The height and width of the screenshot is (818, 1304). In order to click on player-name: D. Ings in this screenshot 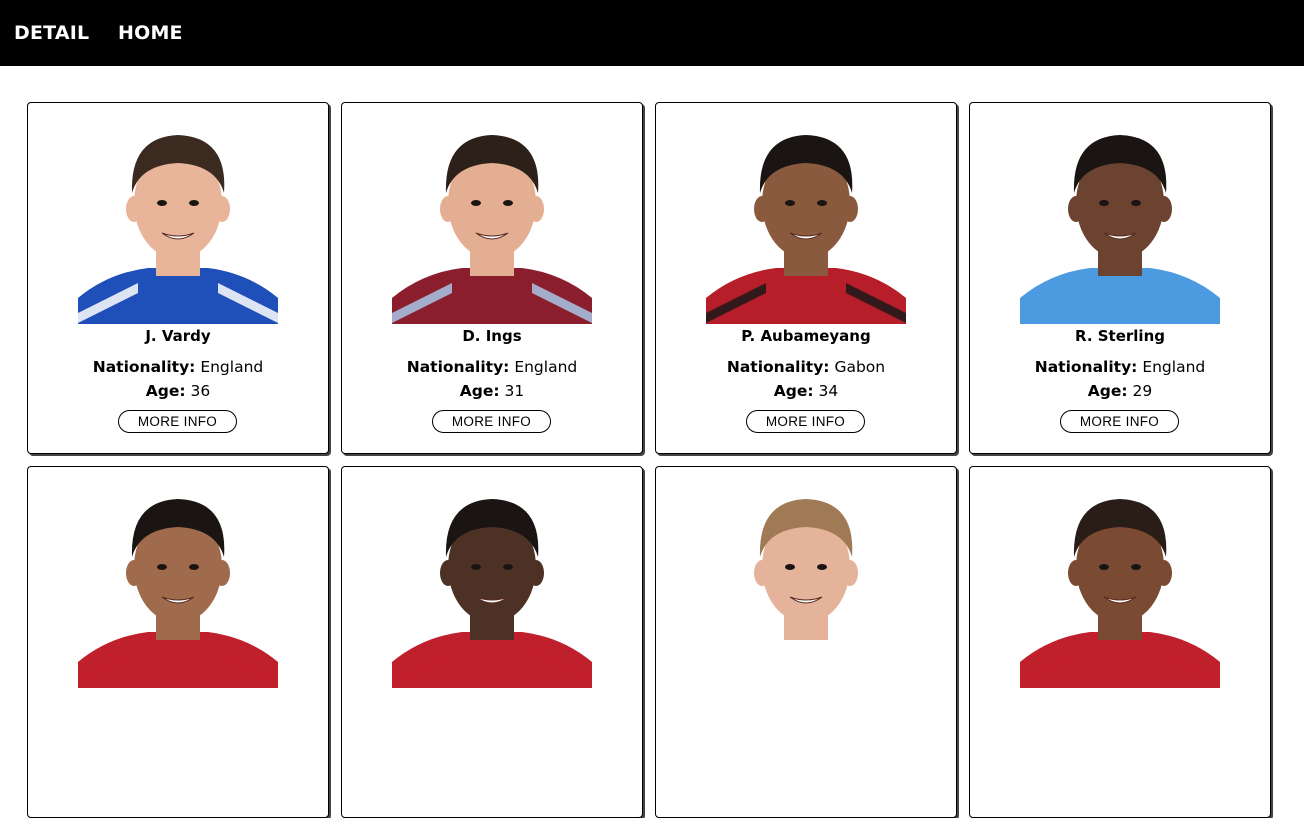, I will do `click(492, 336)`.